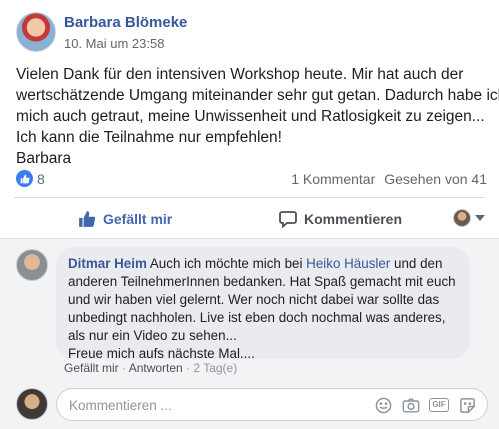 The height and width of the screenshot is (429, 499). Describe the element at coordinates (353, 219) in the screenshot. I see `comment-button-label: Kommentieren` at that location.